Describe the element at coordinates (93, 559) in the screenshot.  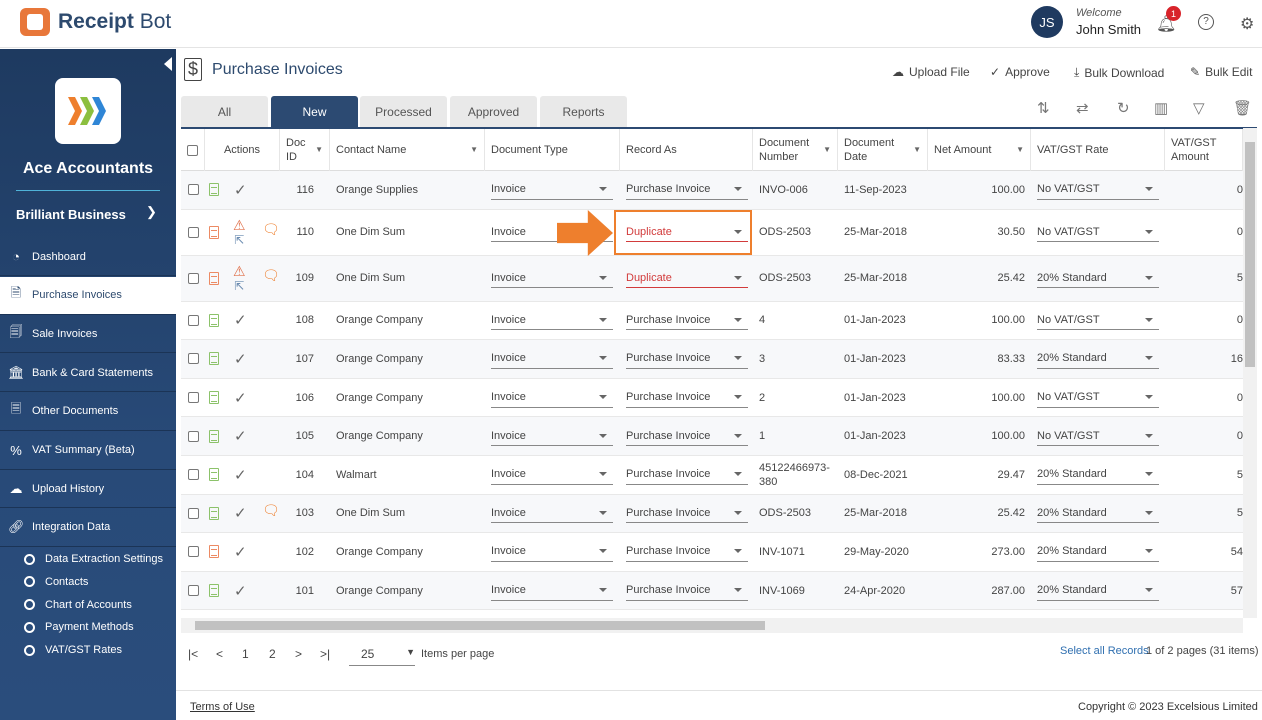
I see `sidebar-subitem: Data Extraction Settings` at that location.